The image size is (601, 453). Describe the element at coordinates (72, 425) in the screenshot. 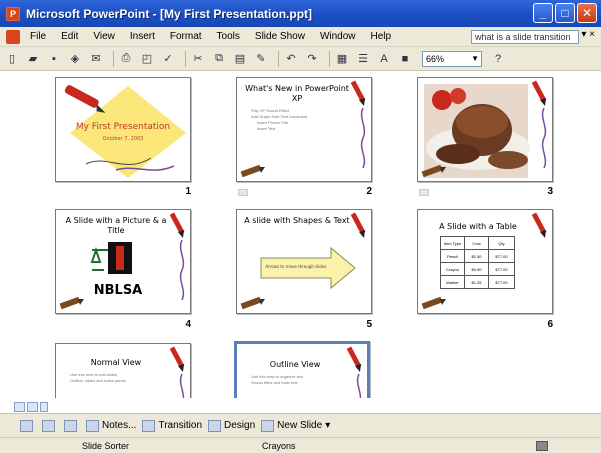

I see `summary-slide-button` at that location.